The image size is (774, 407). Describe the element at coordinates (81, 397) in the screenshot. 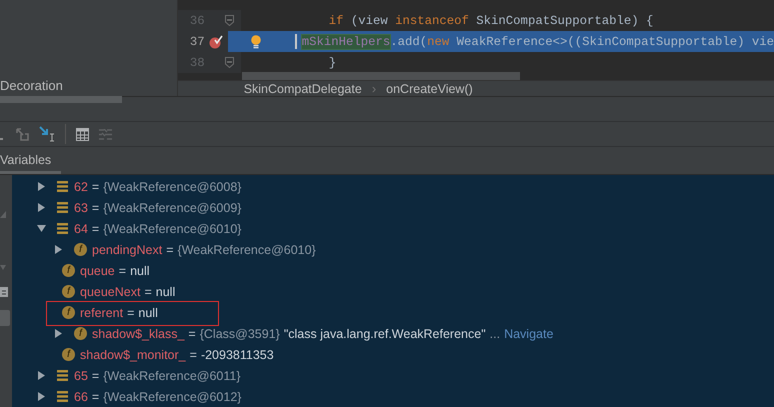

I see `variable-name: 66` at that location.